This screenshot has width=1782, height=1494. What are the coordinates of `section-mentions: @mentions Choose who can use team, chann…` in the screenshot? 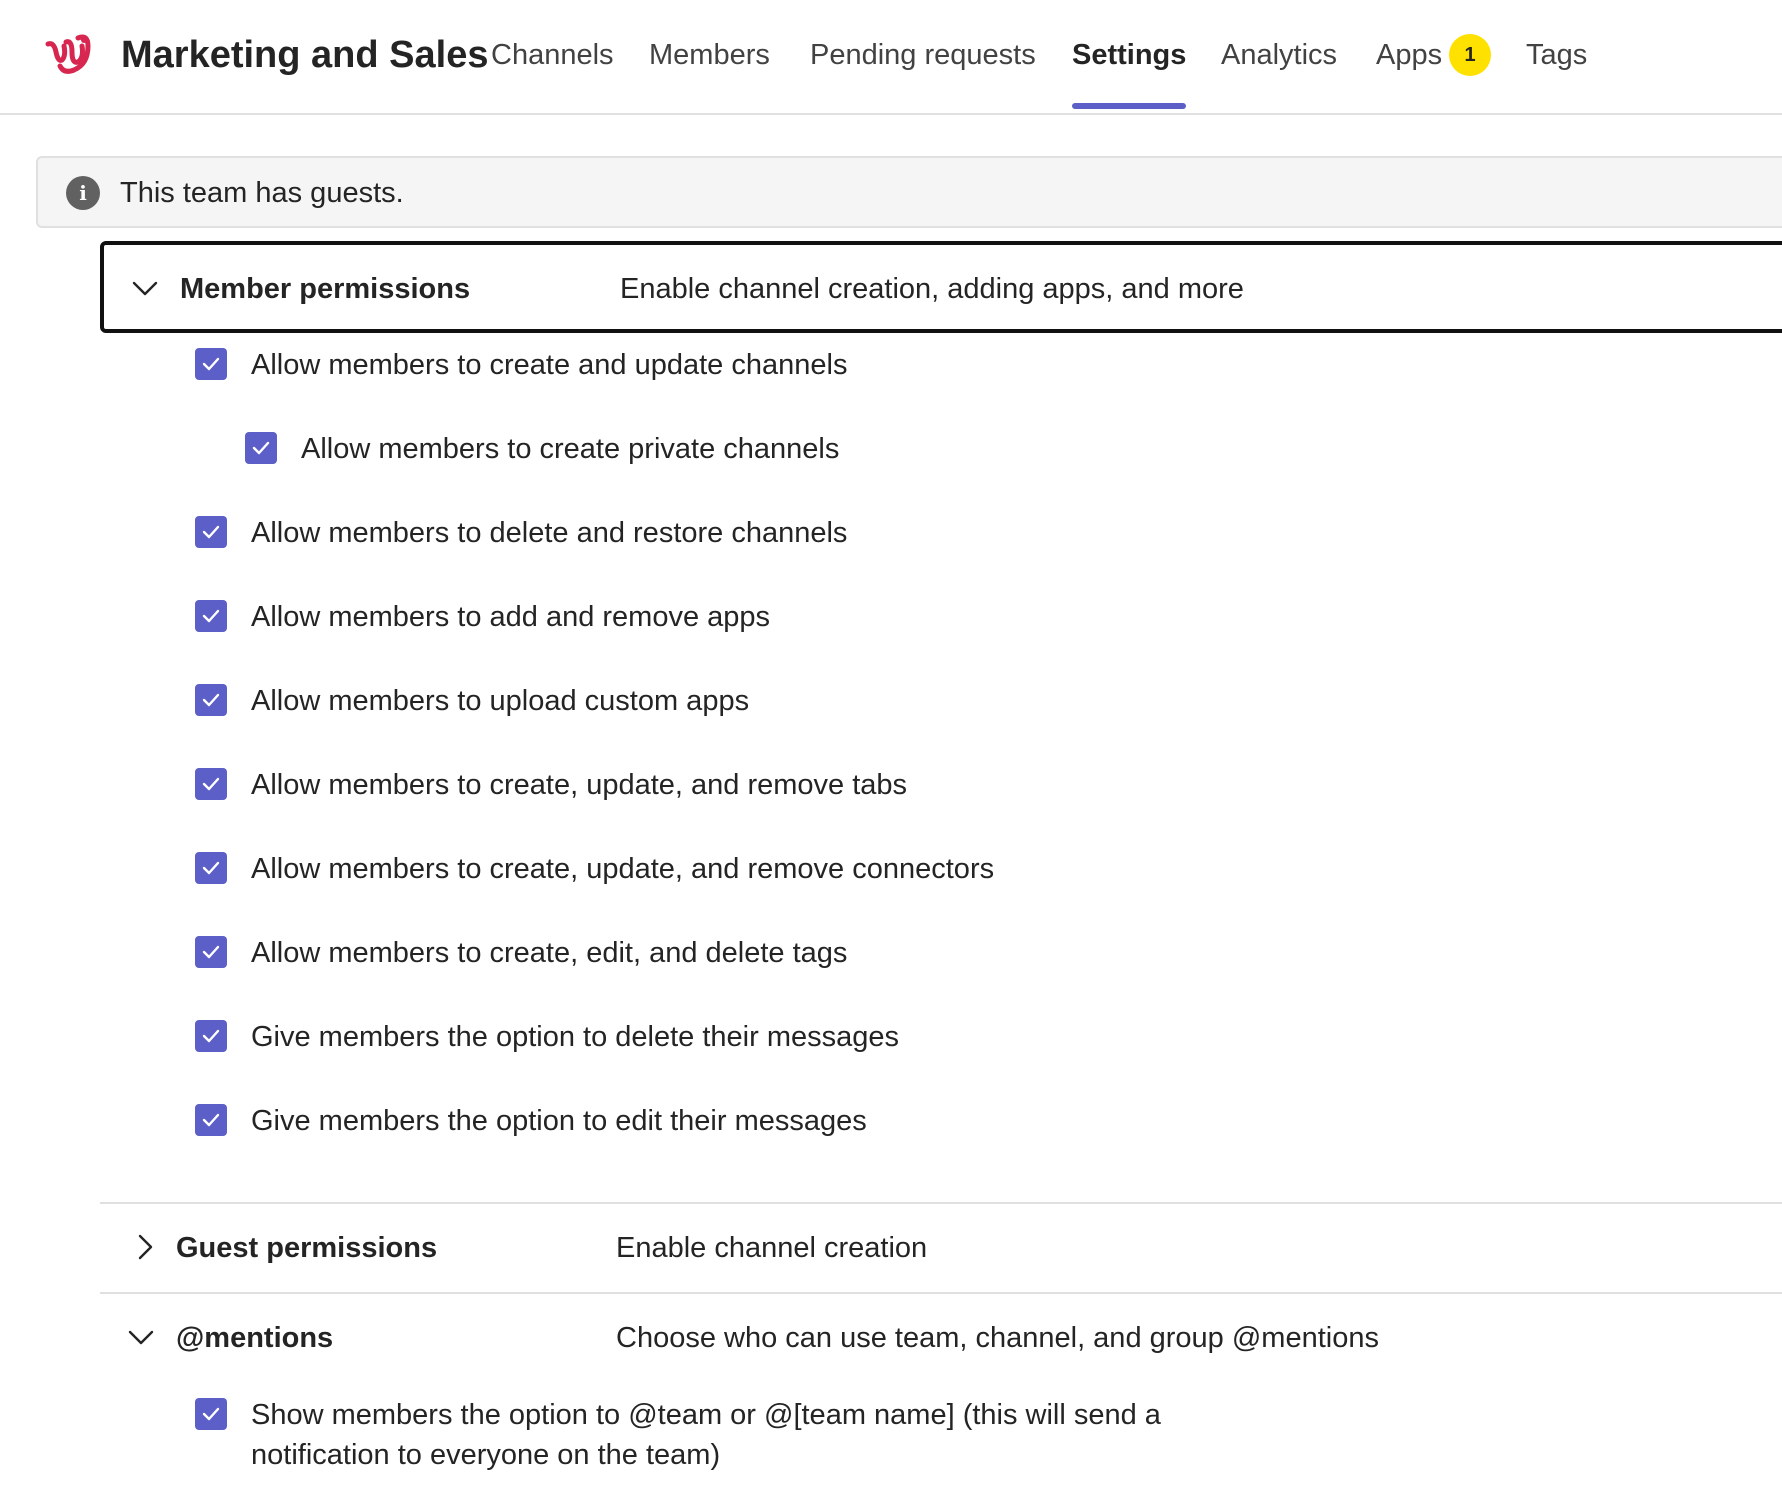 It's located at (941, 1338).